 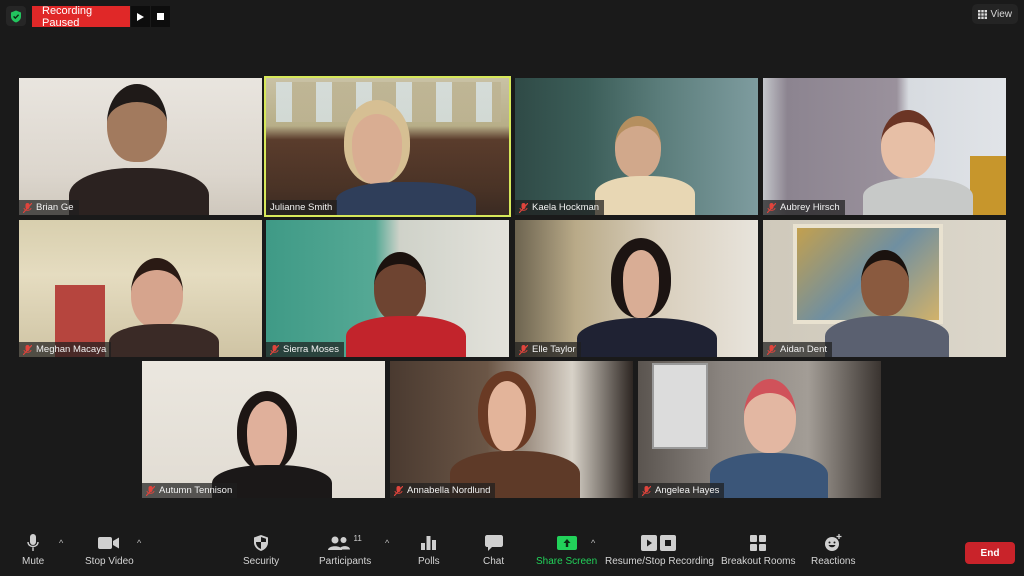 I want to click on view-button: View, so click(x=994, y=14).